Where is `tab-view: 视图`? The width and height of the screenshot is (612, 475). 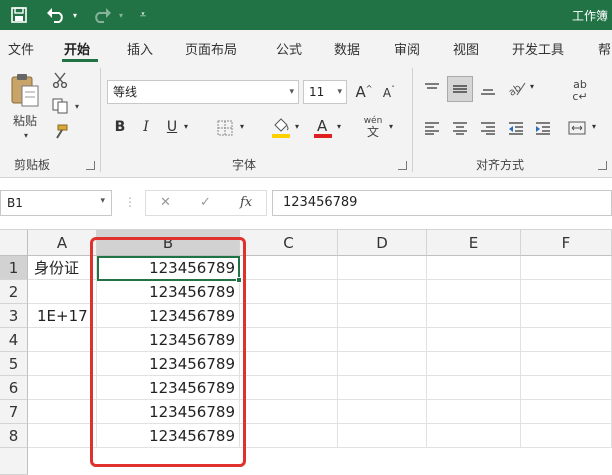 tab-view: 视图 is located at coordinates (466, 48).